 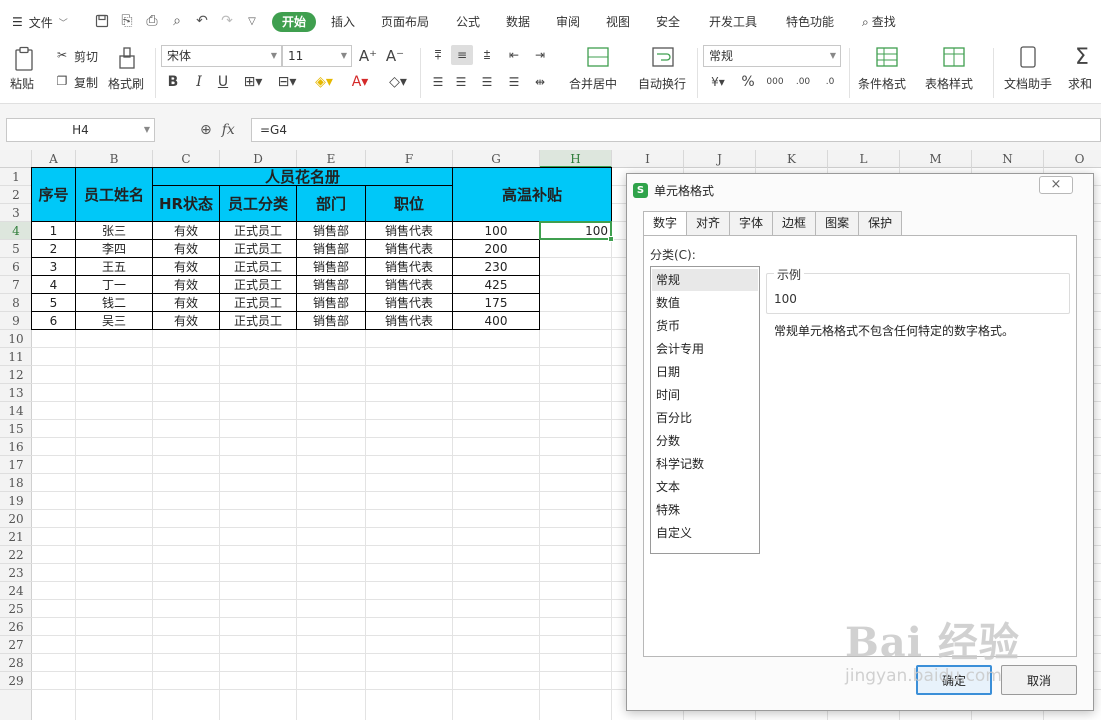 I want to click on tab-data: 数据, so click(x=518, y=22).